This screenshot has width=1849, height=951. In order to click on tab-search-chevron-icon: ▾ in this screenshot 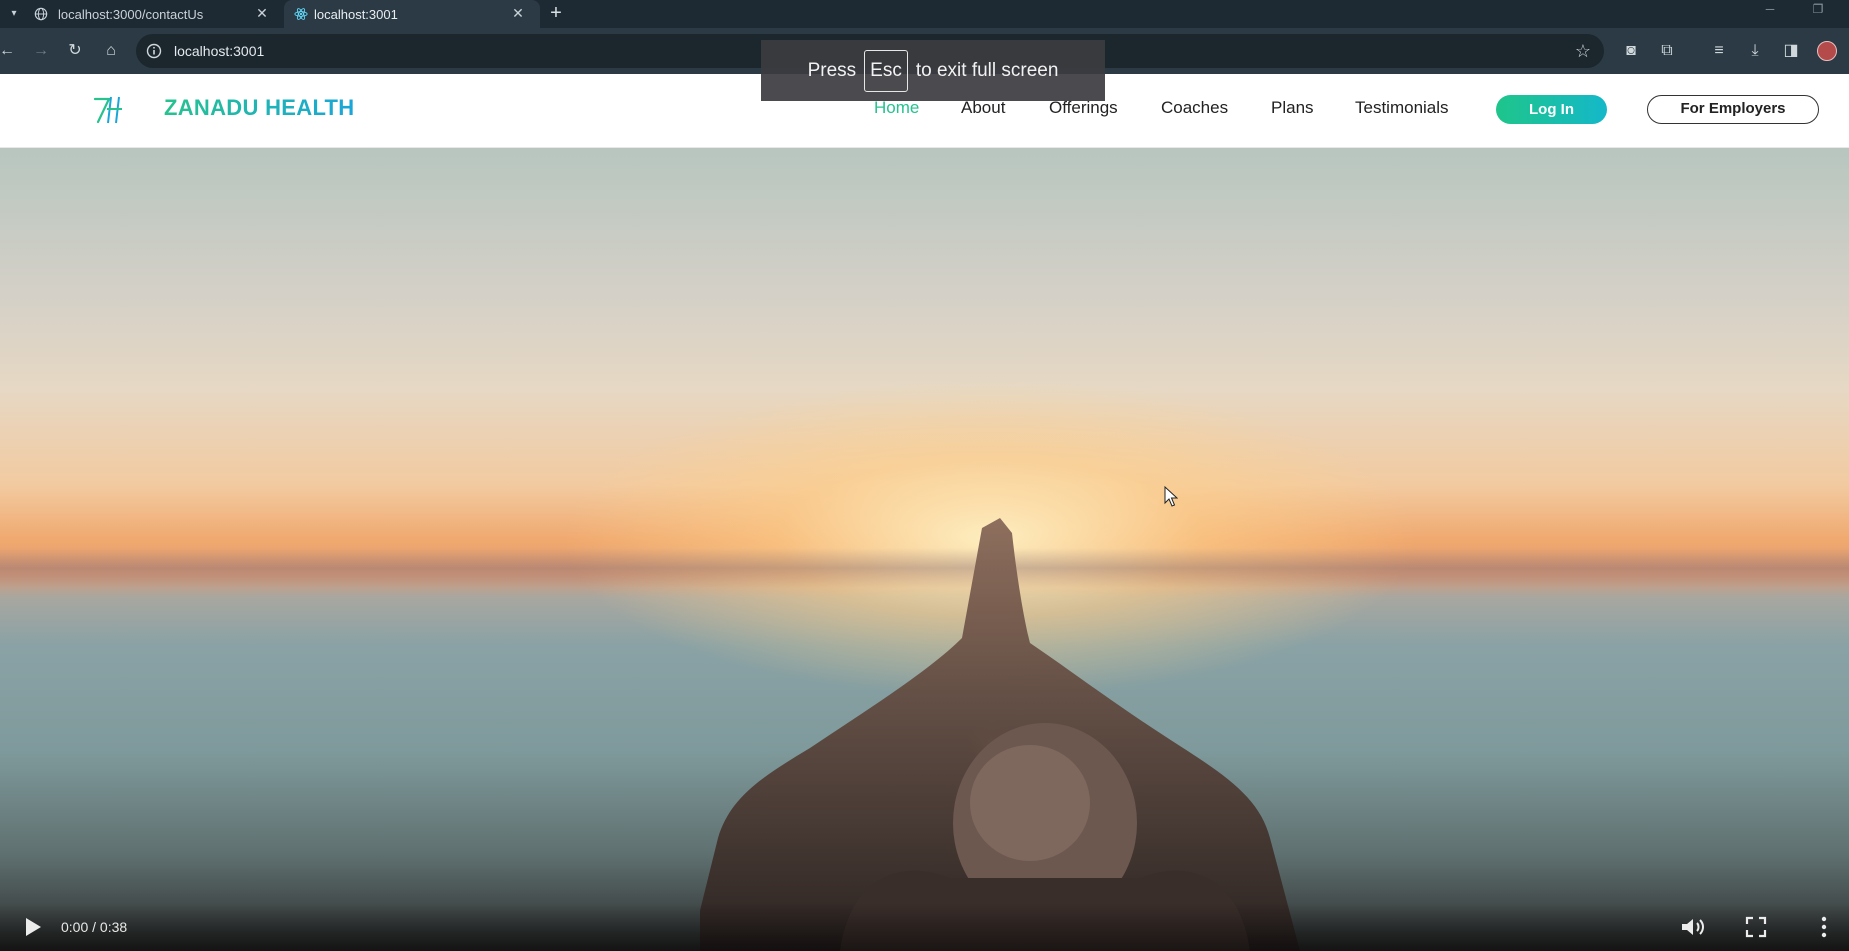, I will do `click(14, 14)`.